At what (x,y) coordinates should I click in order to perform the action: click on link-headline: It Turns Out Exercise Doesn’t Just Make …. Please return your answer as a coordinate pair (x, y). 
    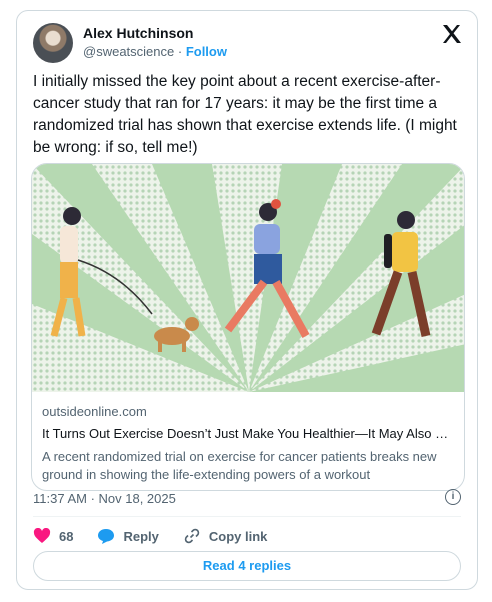
    Looking at the image, I should click on (248, 433).